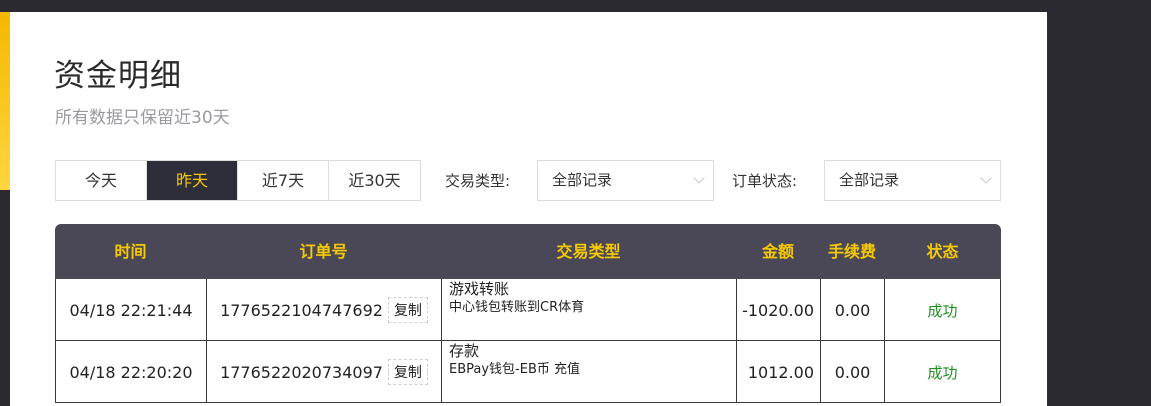 The width and height of the screenshot is (1151, 406). Describe the element at coordinates (778, 310) in the screenshot. I see `cell-amount: -1020.00` at that location.